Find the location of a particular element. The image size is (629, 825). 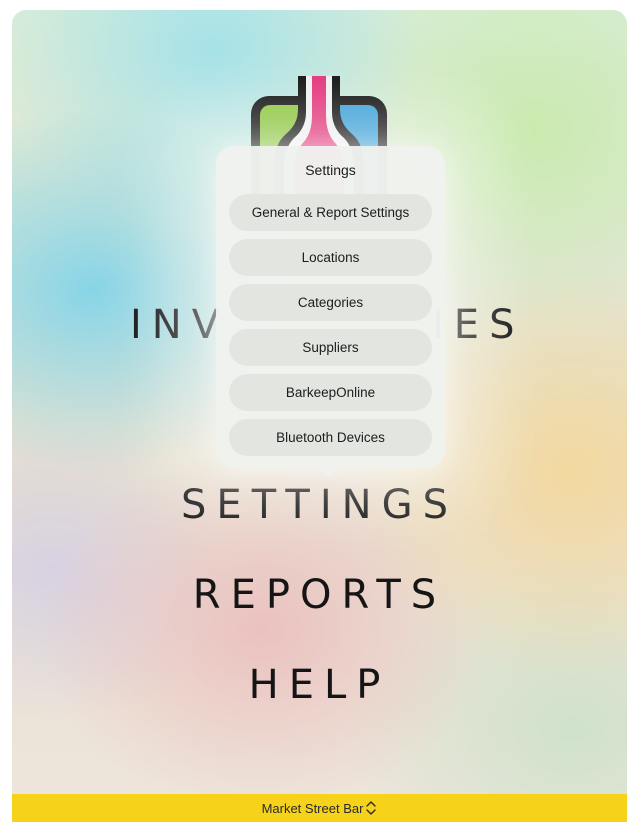

location-selector-bar: Market Street Bar is located at coordinates (319, 808).